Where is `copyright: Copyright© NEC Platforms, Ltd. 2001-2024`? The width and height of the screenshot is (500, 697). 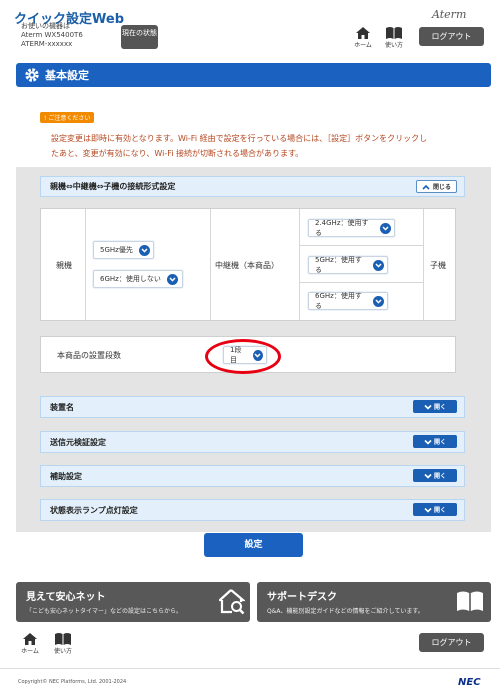 copyright: Copyright© NEC Platforms, Ltd. 2001-2024 is located at coordinates (72, 682).